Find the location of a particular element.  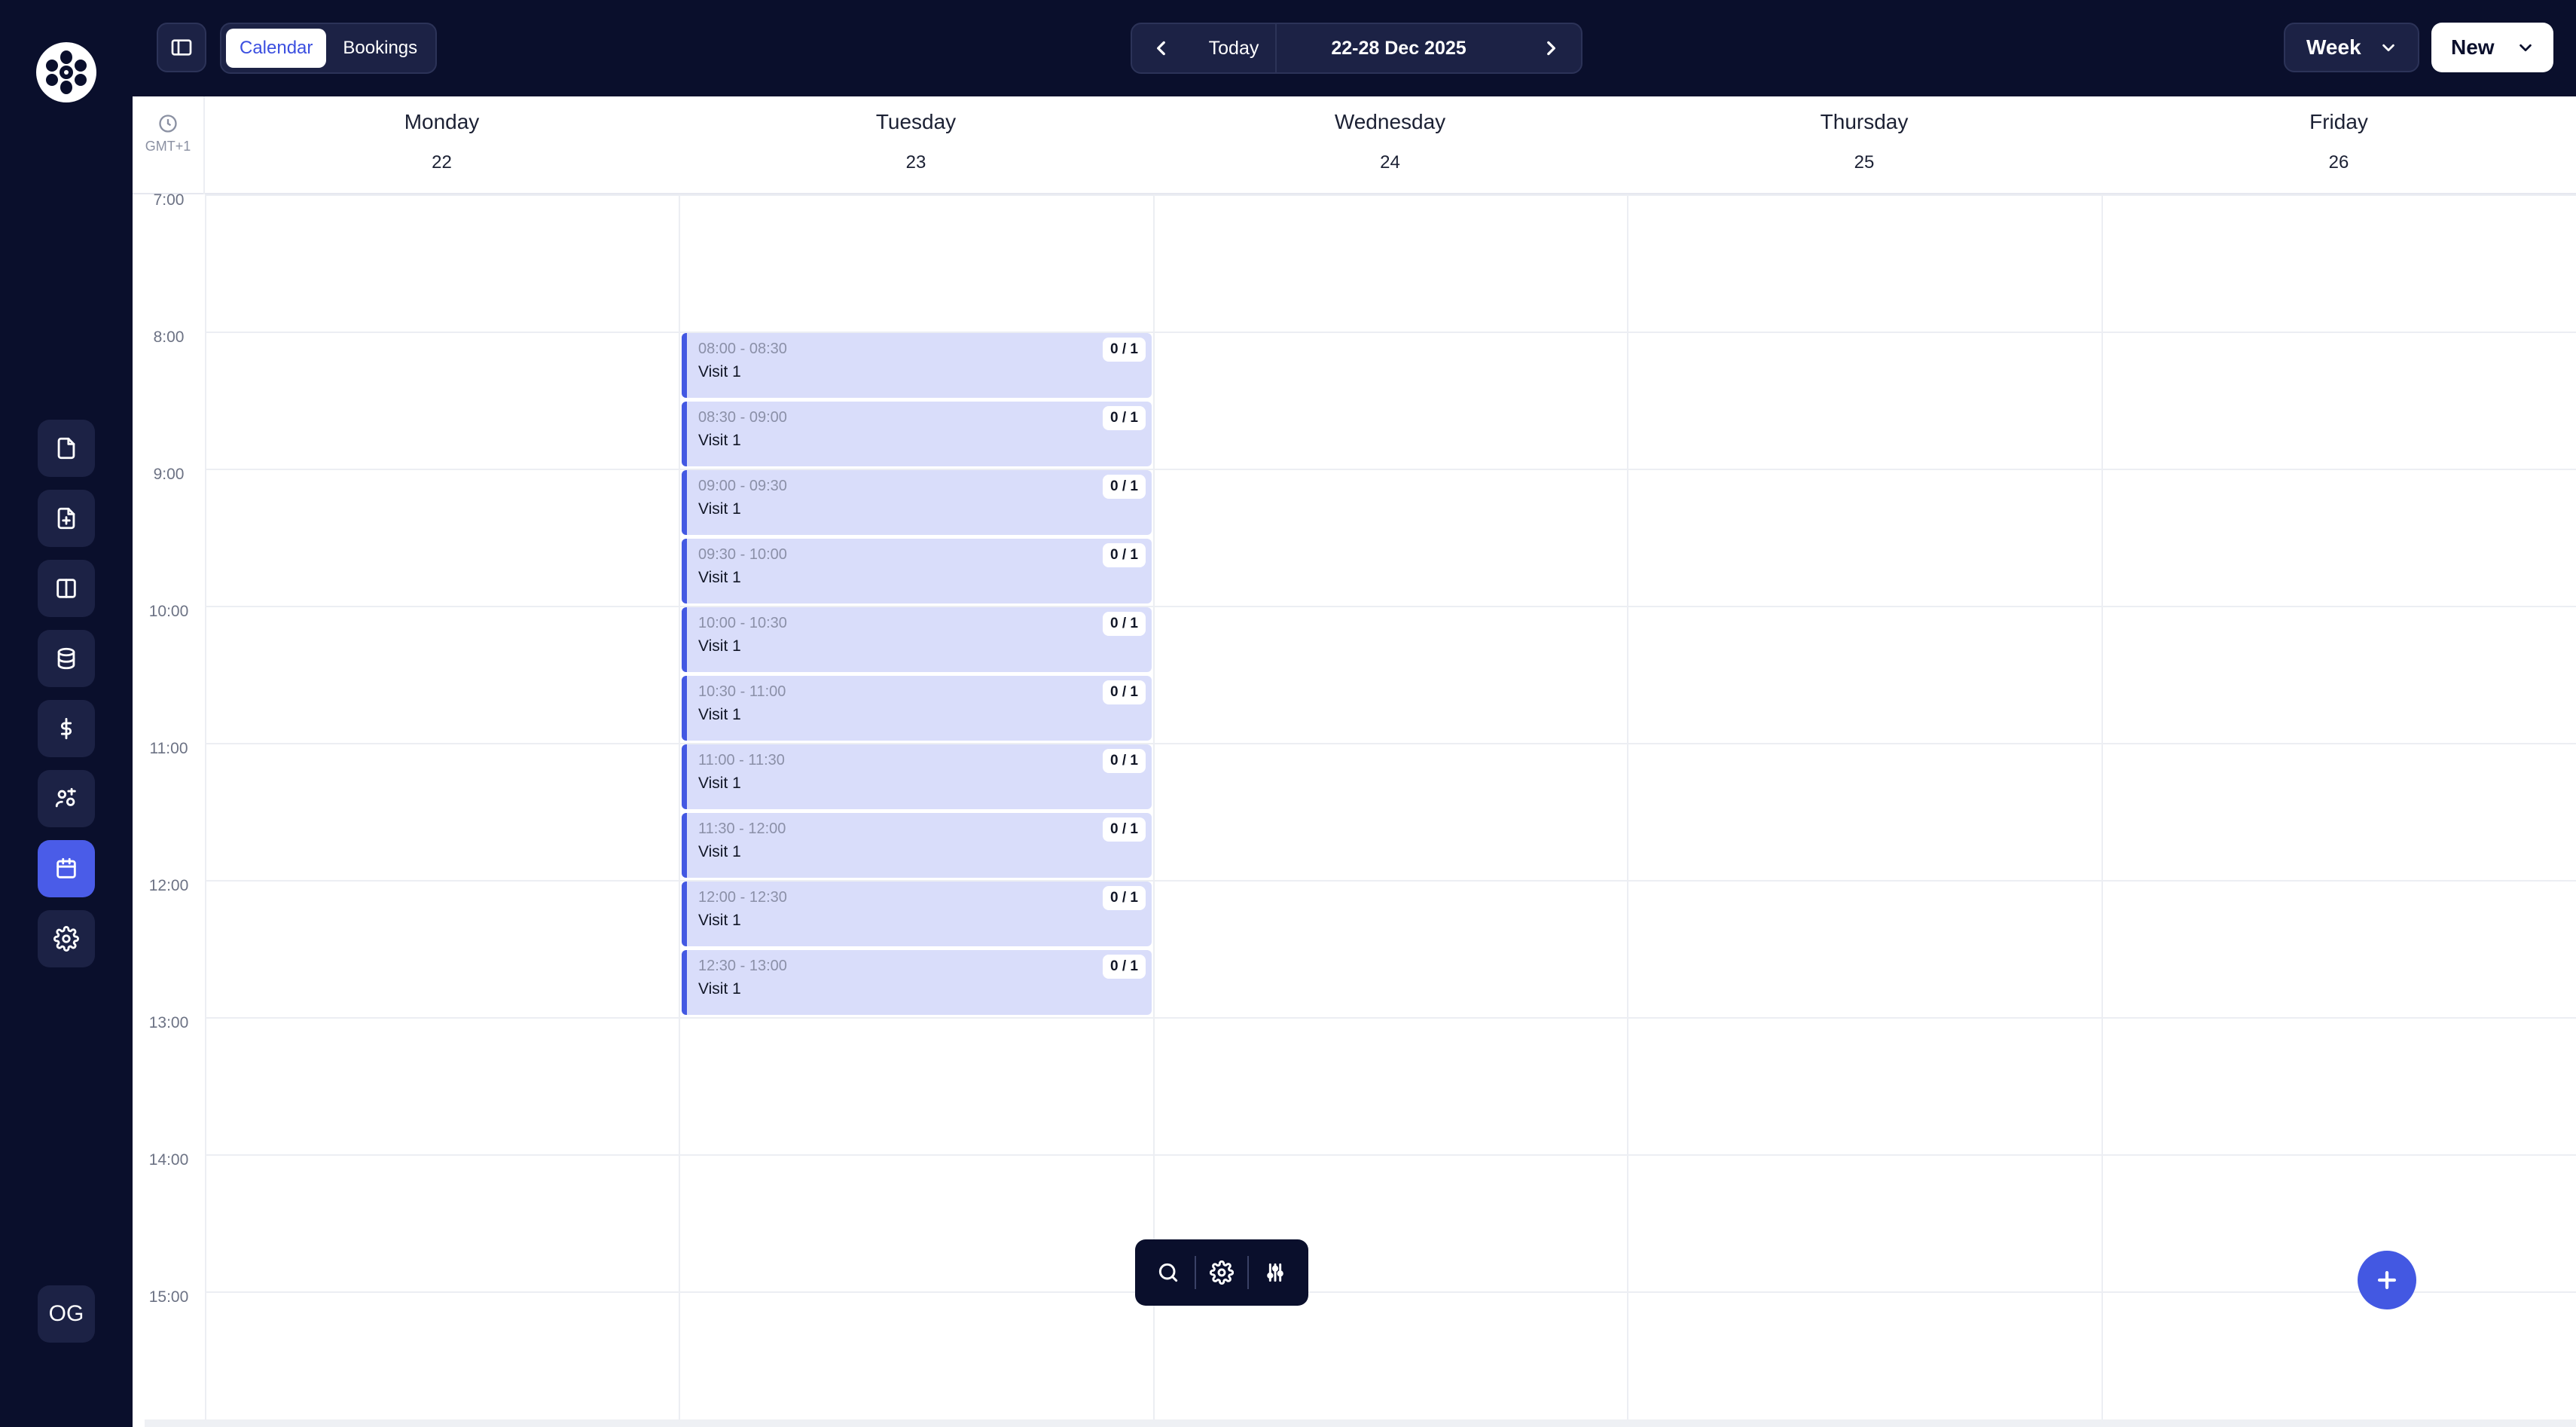

hour-label: 14:00 is located at coordinates (169, 1160).